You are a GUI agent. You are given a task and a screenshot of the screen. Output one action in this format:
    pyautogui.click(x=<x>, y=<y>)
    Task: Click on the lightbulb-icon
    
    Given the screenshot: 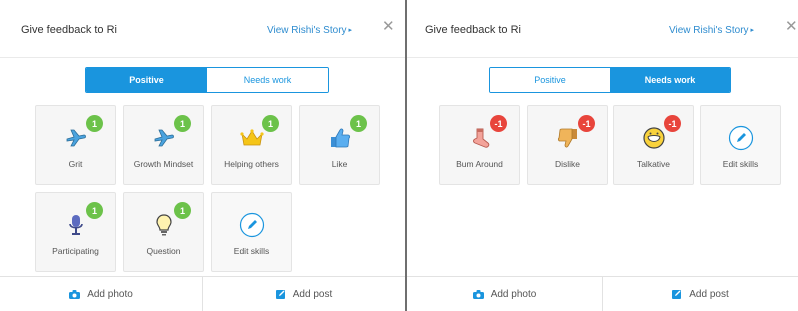 What is the action you would take?
    pyautogui.click(x=163, y=225)
    